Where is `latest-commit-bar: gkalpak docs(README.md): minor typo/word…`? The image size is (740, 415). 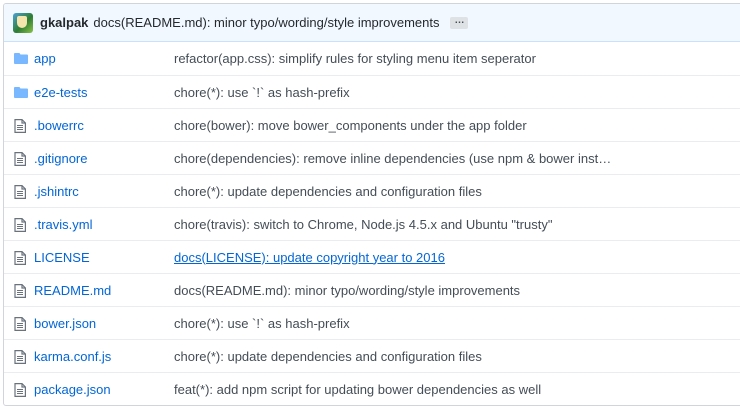 latest-commit-bar: gkalpak docs(README.md): minor typo/word… is located at coordinates (372, 23).